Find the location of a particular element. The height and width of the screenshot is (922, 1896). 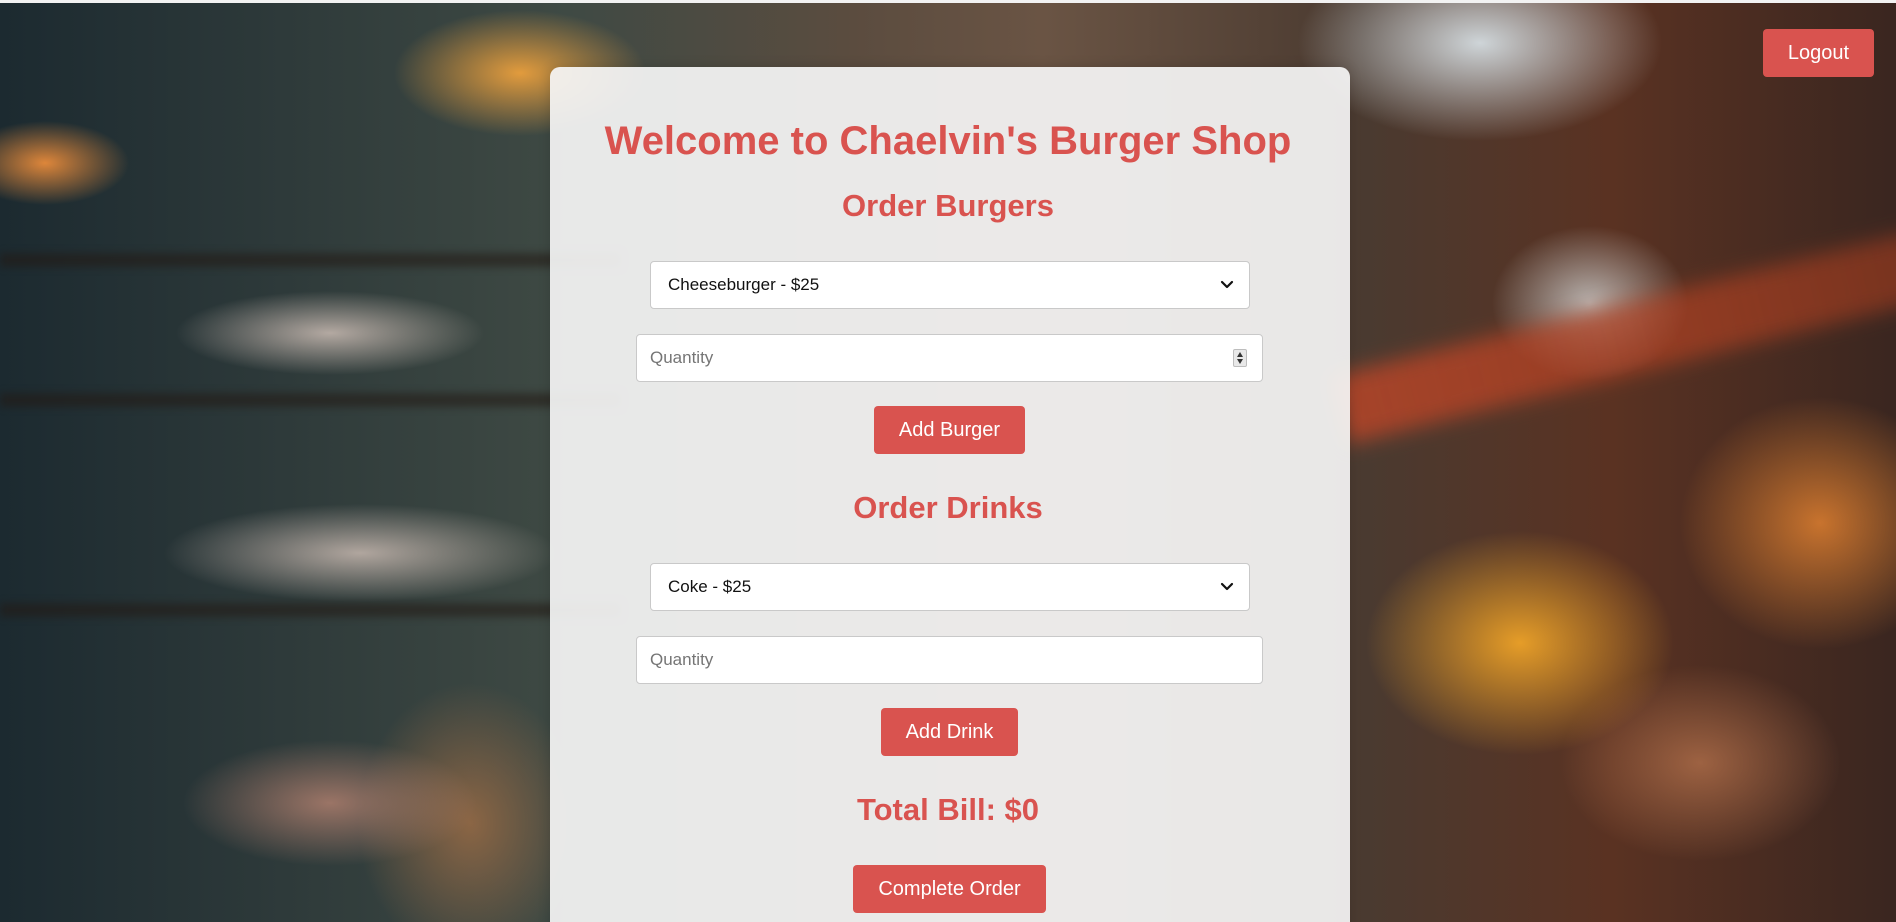

burger-select-value: Cheeseburger - $25 is located at coordinates (744, 284).